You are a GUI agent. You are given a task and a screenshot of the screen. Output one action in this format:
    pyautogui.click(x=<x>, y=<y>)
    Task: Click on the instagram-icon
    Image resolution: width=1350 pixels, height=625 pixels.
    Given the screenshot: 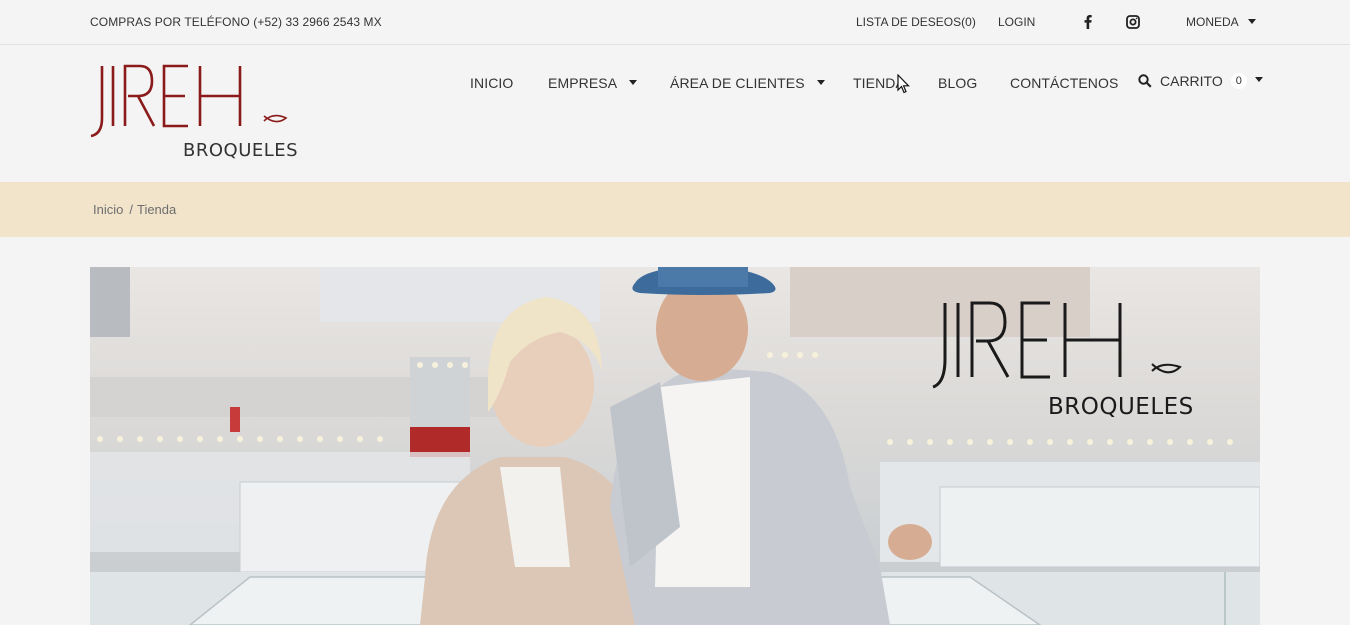 What is the action you would take?
    pyautogui.click(x=1133, y=22)
    